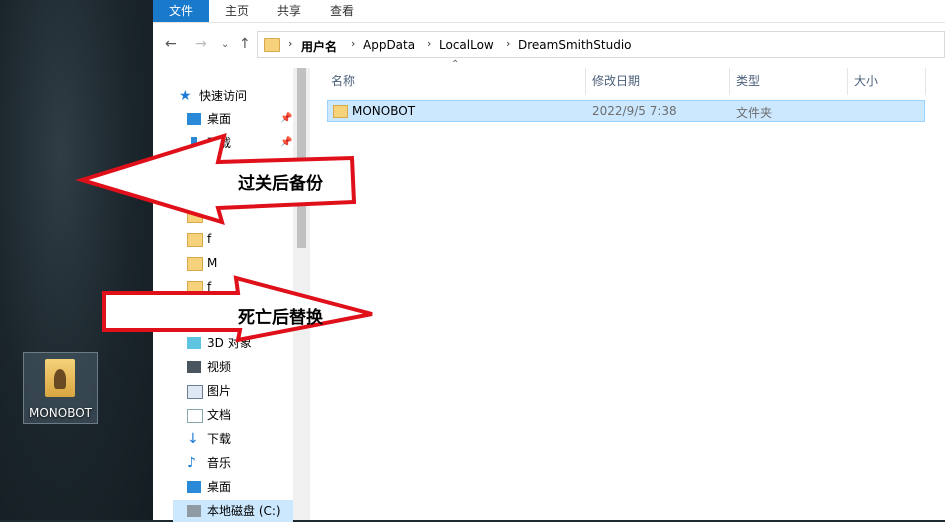 This screenshot has height=522, width=945. Describe the element at coordinates (245, 44) in the screenshot. I see `up-arrow-icon: ↑` at that location.